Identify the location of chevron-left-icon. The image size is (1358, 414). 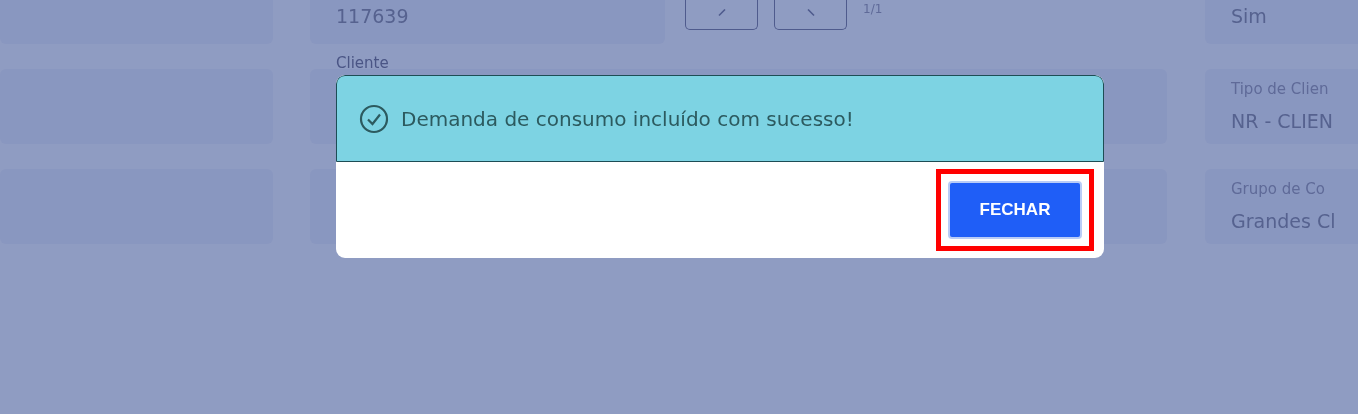
(721, 13).